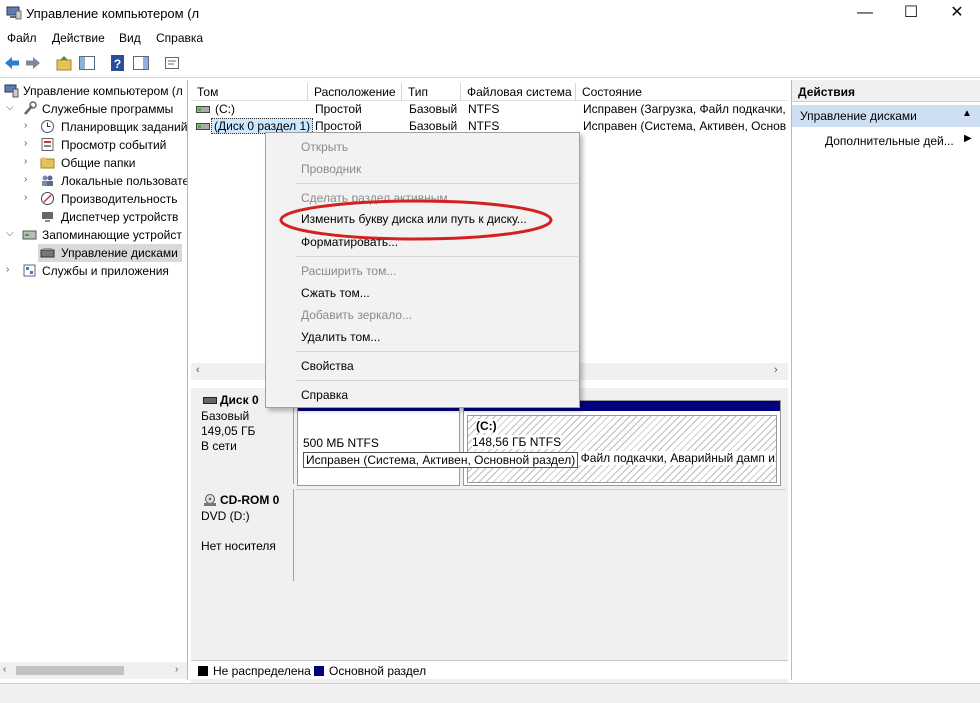 The image size is (980, 703). I want to click on menu-item-help: Справка, so click(324, 395).